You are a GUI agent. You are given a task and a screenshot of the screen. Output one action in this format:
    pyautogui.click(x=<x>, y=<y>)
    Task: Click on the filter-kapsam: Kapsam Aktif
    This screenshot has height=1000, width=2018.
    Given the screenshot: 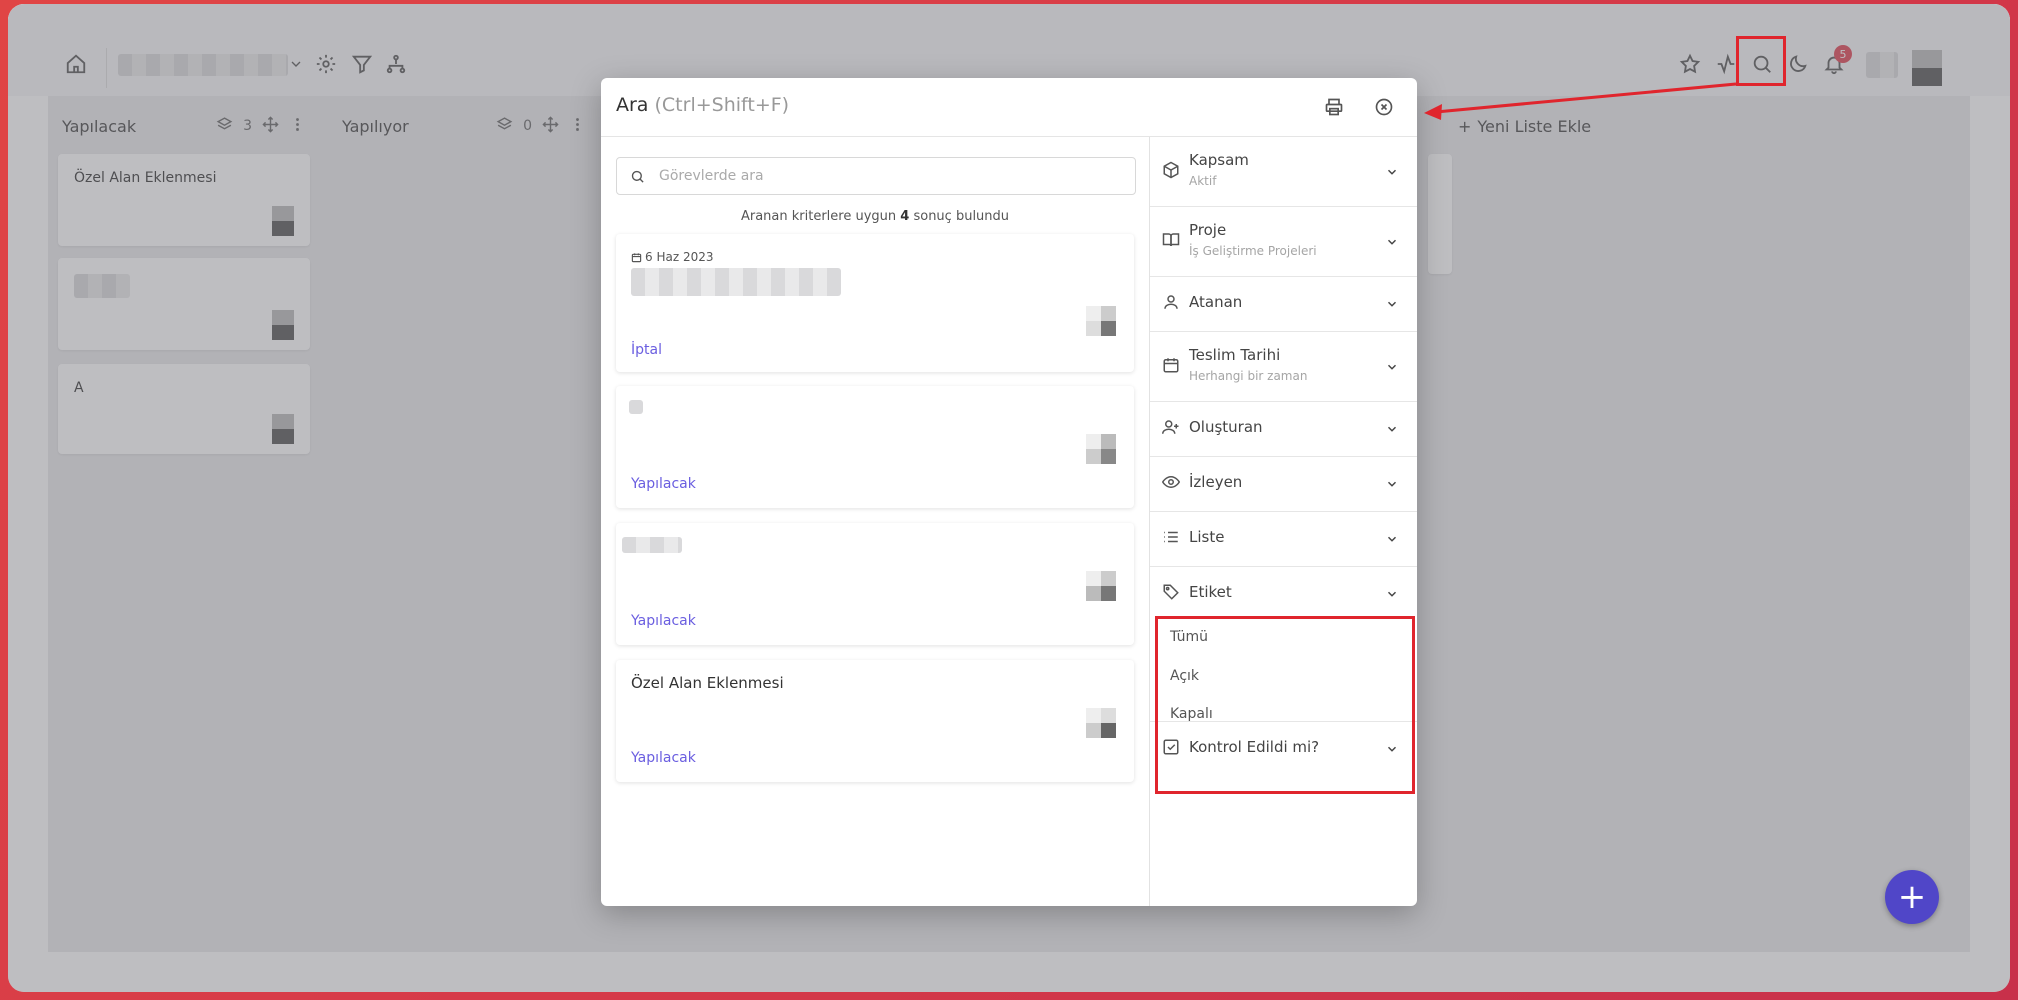 What is the action you would take?
    pyautogui.click(x=1283, y=172)
    